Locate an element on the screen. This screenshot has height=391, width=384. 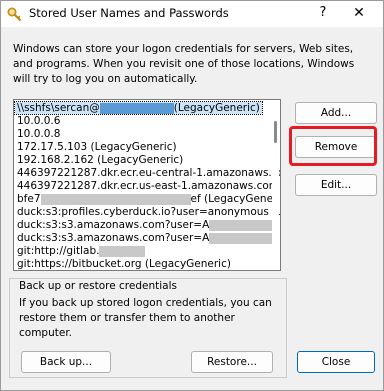
help-button: ? is located at coordinates (323, 13).